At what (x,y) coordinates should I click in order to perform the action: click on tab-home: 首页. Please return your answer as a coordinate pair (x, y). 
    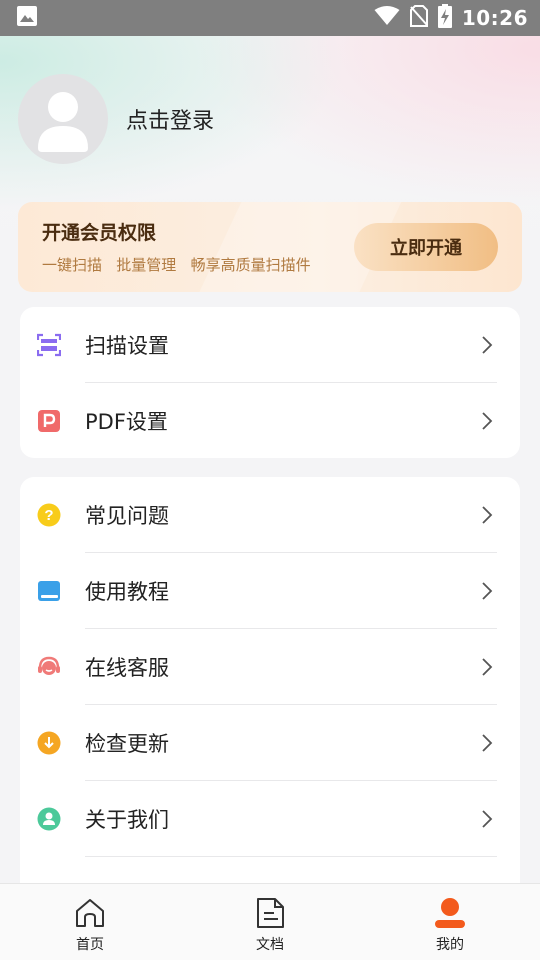
    Looking at the image, I should click on (90, 922).